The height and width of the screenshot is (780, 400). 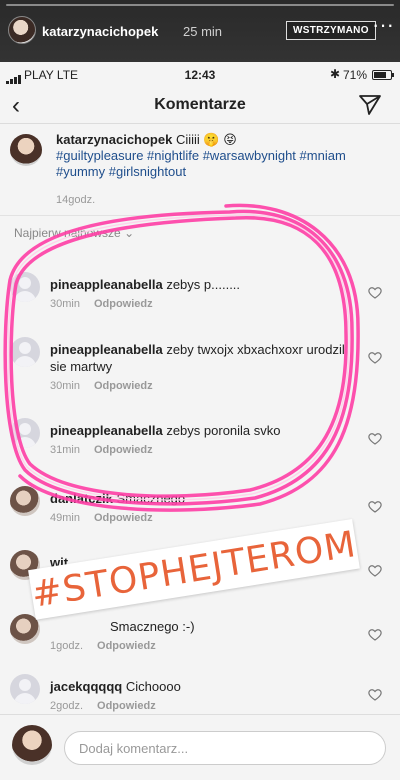 I want to click on more-horizontal-icon: ···, so click(x=383, y=25).